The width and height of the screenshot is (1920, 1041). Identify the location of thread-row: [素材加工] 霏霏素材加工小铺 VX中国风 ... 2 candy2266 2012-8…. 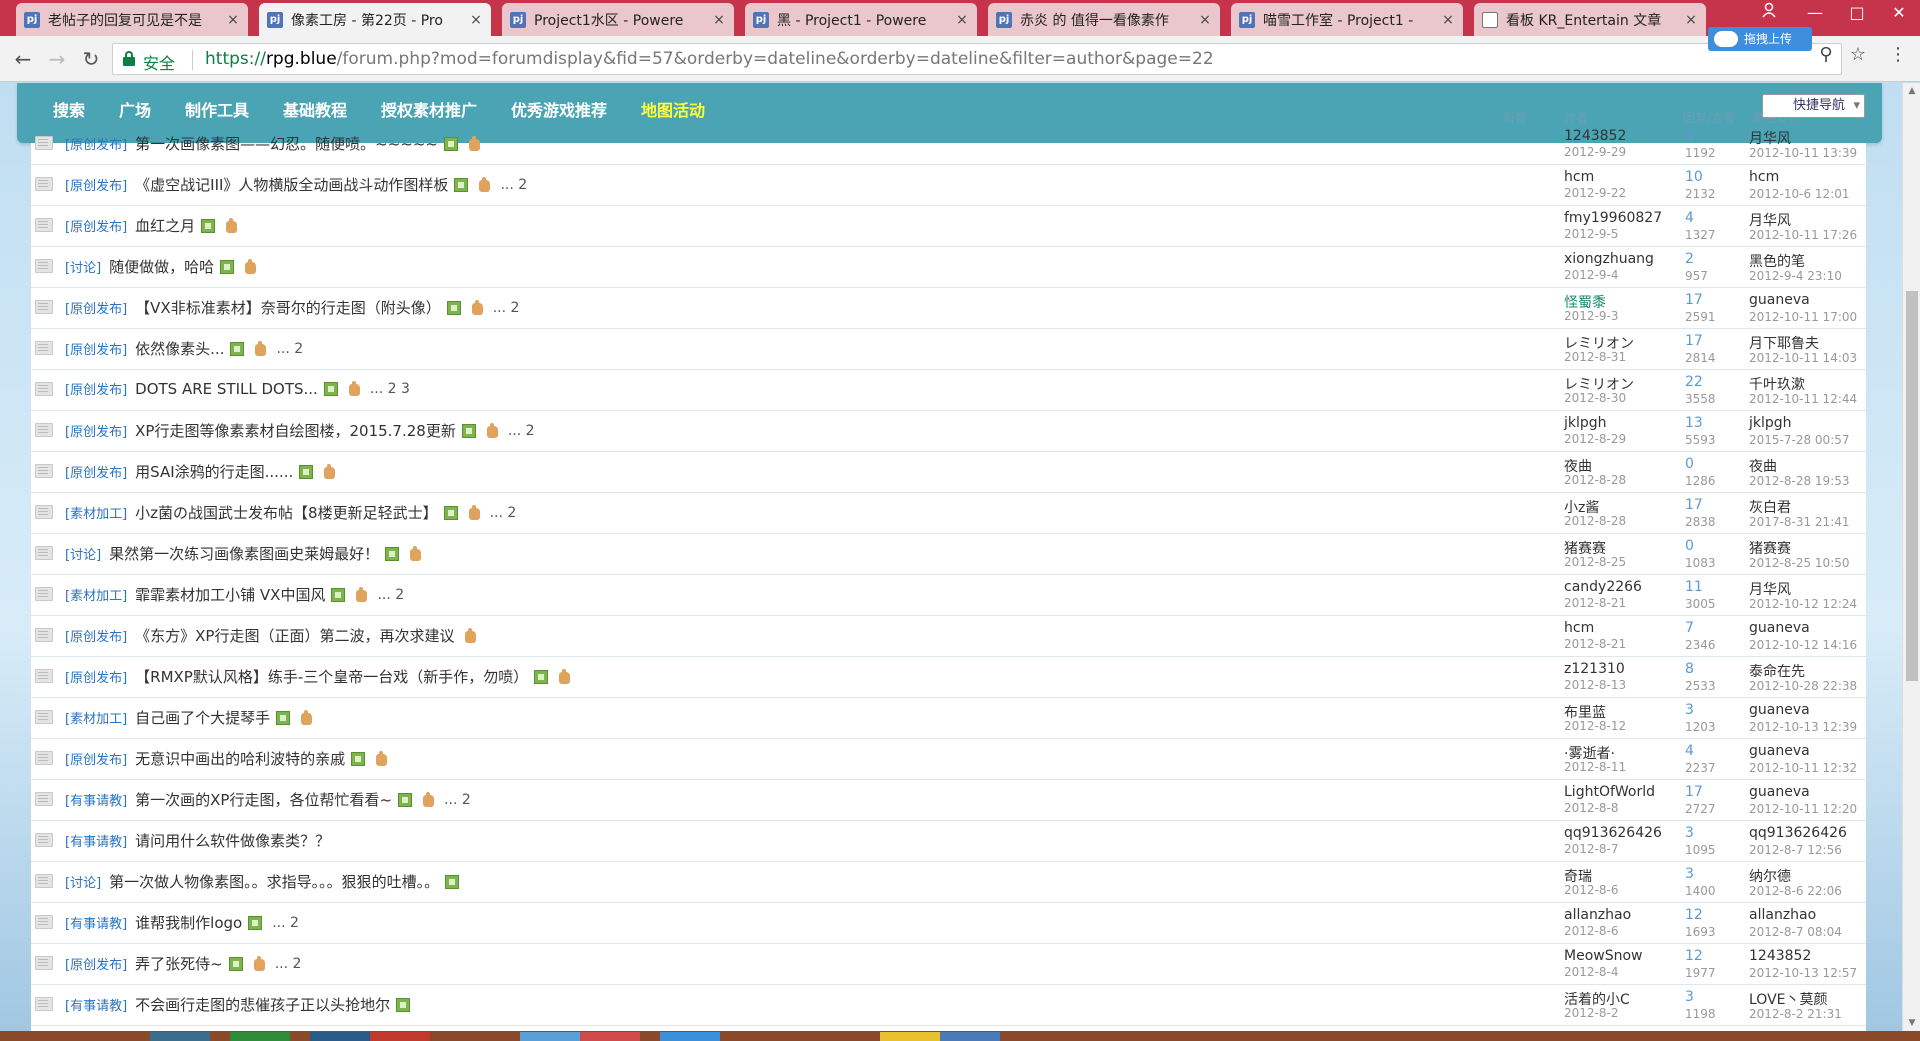
(948, 595).